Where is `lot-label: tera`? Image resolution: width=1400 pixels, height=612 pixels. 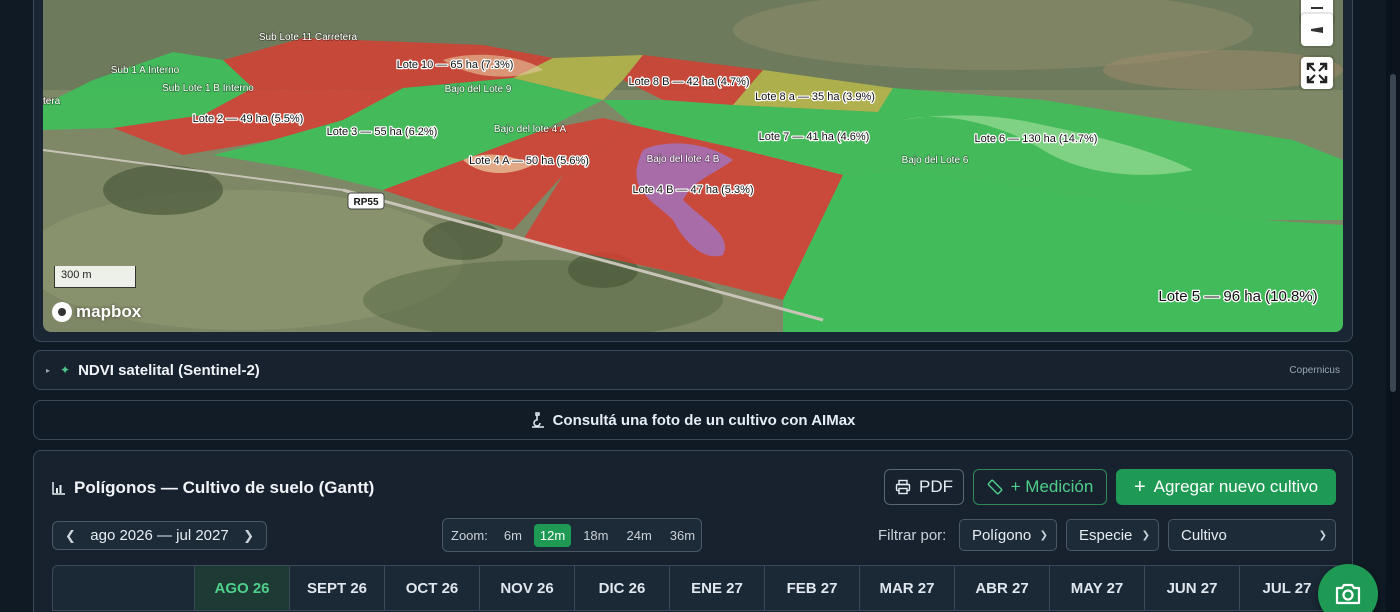 lot-label: tera is located at coordinates (52, 101).